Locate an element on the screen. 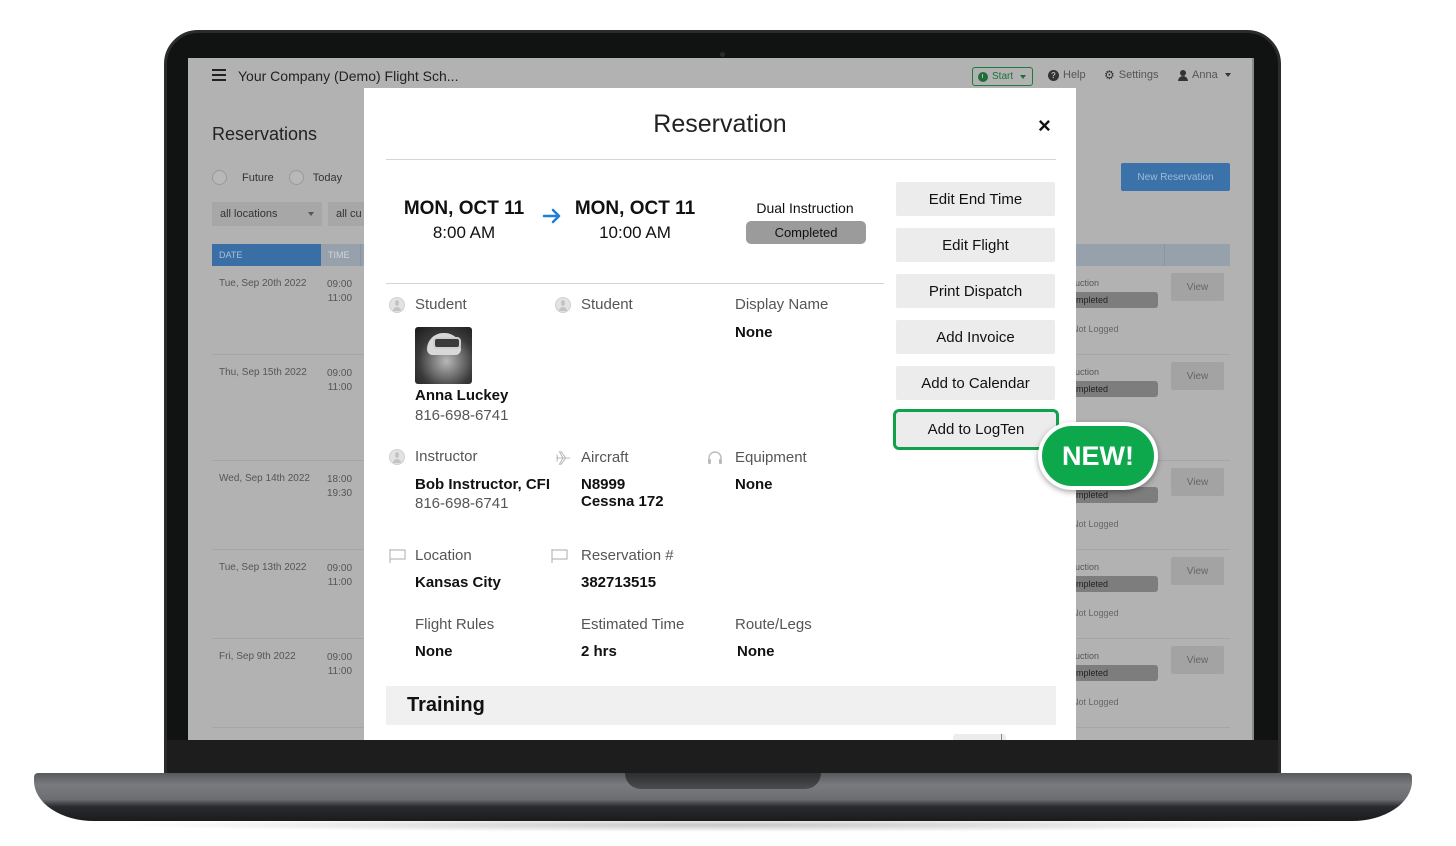  row-date: Tue, Sep 20th 2022 is located at coordinates (263, 283).